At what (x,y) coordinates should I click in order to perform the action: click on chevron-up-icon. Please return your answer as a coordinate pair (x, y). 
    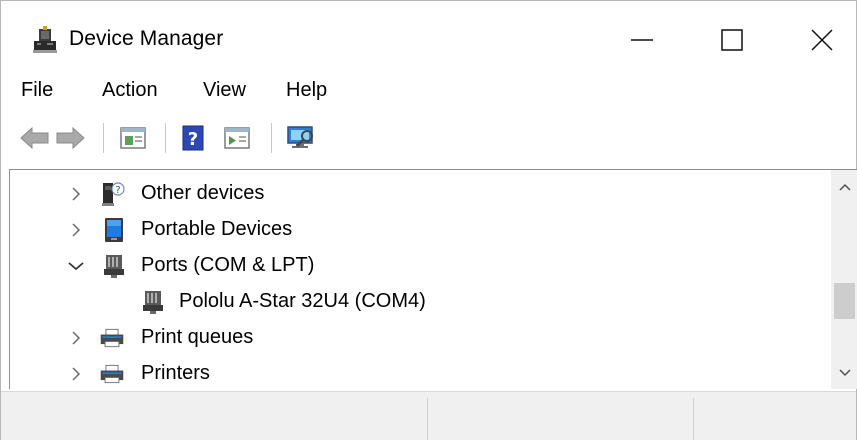
    Looking at the image, I should click on (844, 187).